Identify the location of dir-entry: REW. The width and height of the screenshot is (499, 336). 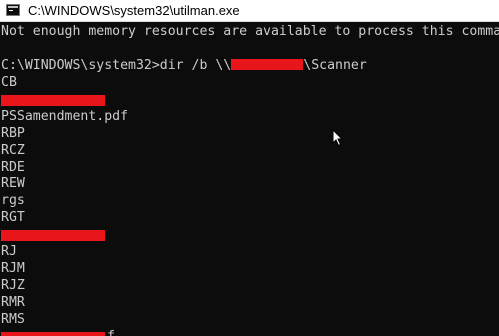
(13, 184).